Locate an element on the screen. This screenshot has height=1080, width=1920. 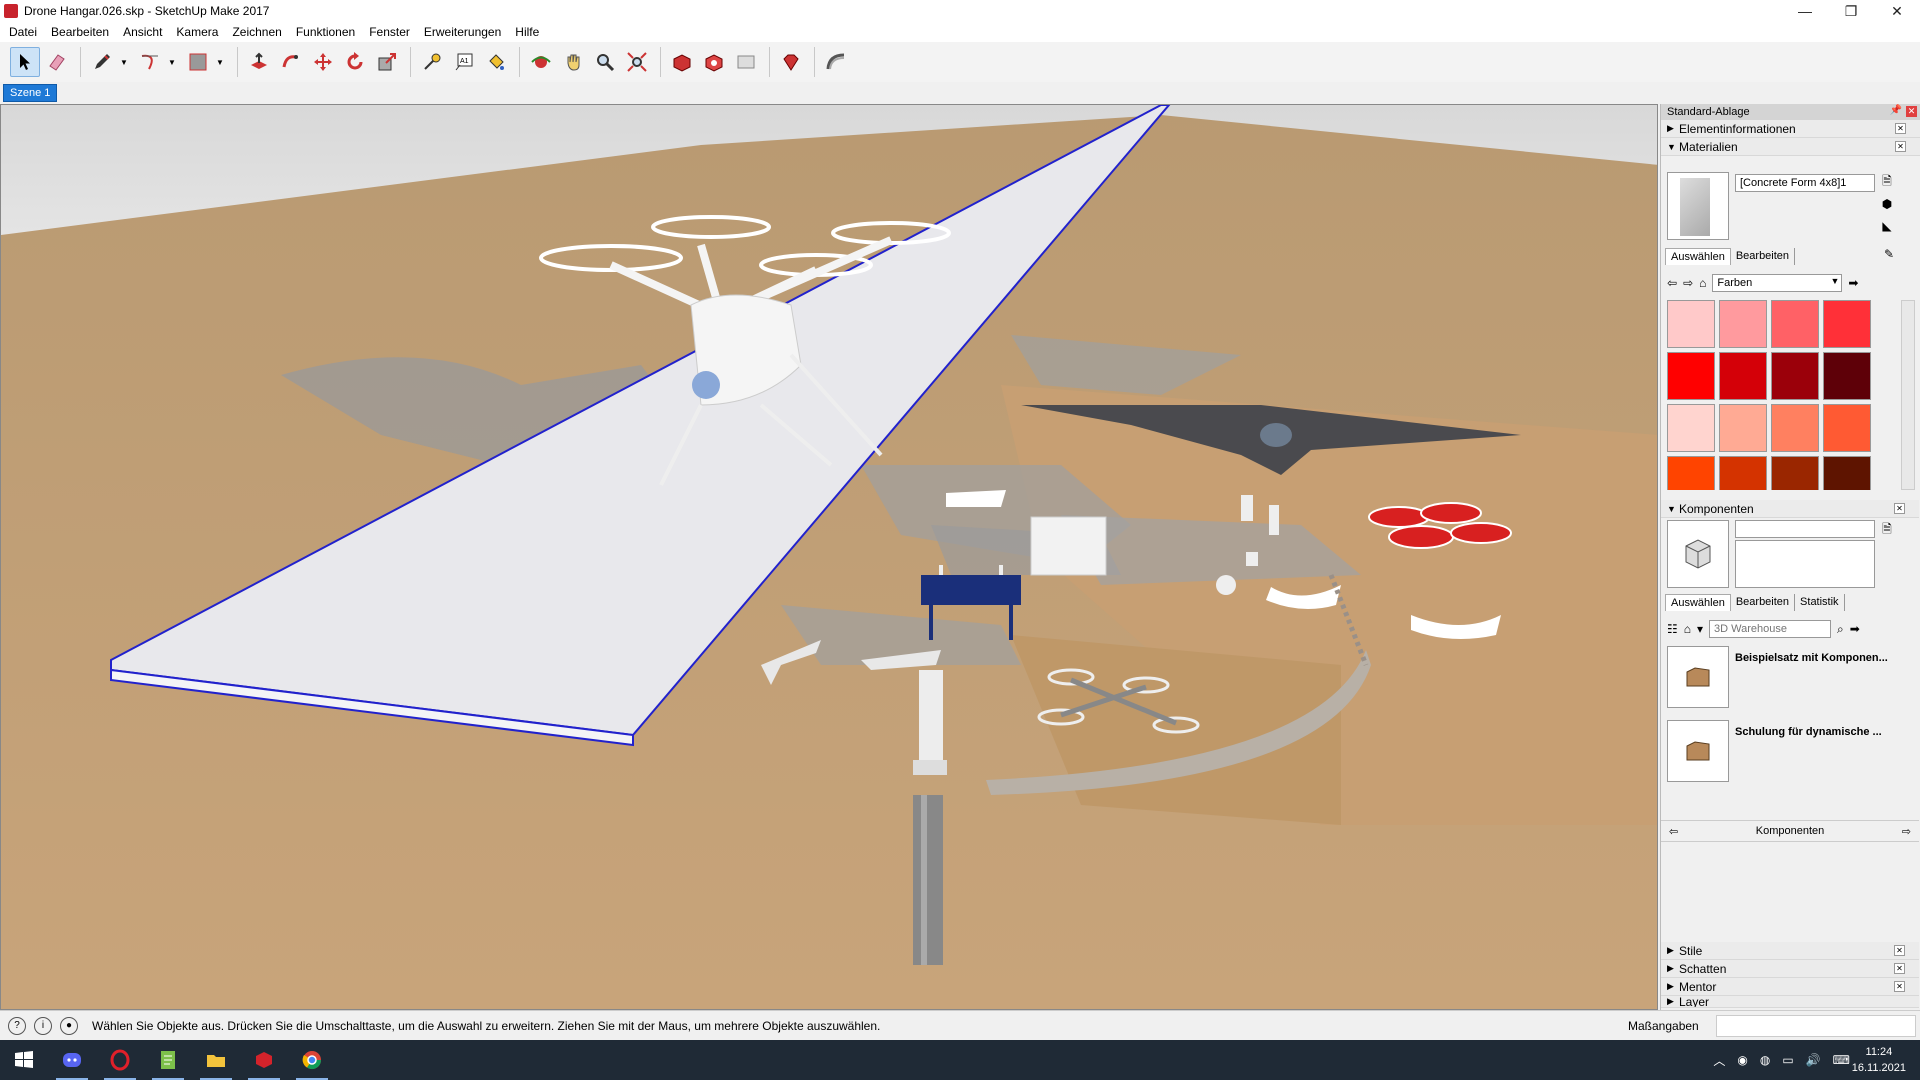
zoom-tool is located at coordinates (605, 62).